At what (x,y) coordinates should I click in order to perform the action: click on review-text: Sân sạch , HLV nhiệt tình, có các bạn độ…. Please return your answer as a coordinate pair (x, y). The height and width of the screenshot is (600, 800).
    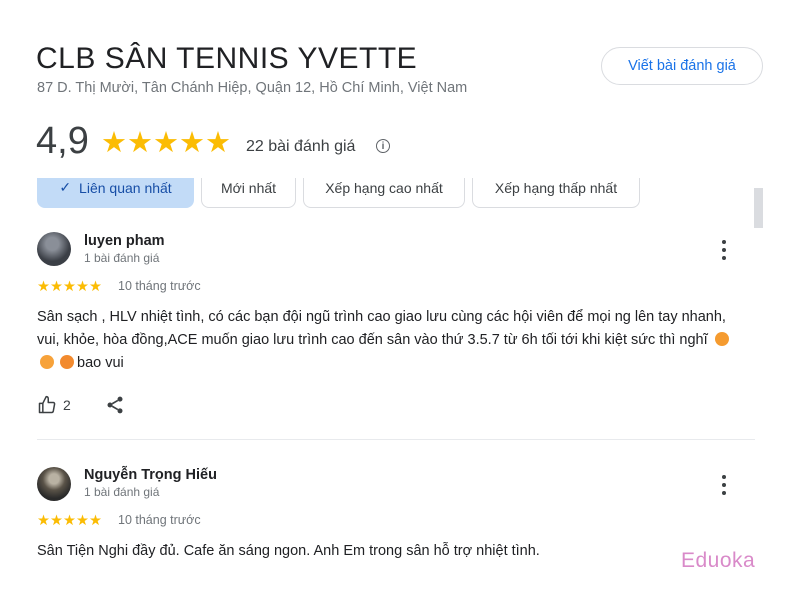
    Looking at the image, I should click on (387, 340).